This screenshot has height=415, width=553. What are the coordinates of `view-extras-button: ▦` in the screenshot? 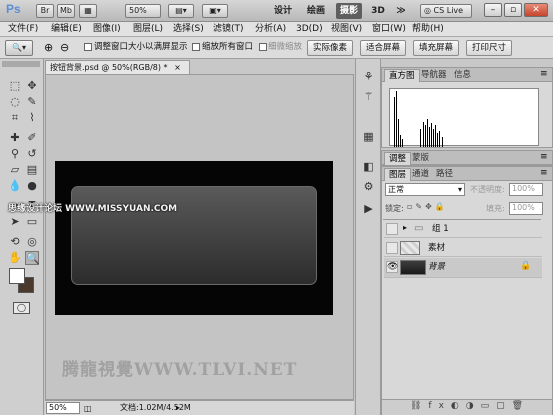 It's located at (88, 11).